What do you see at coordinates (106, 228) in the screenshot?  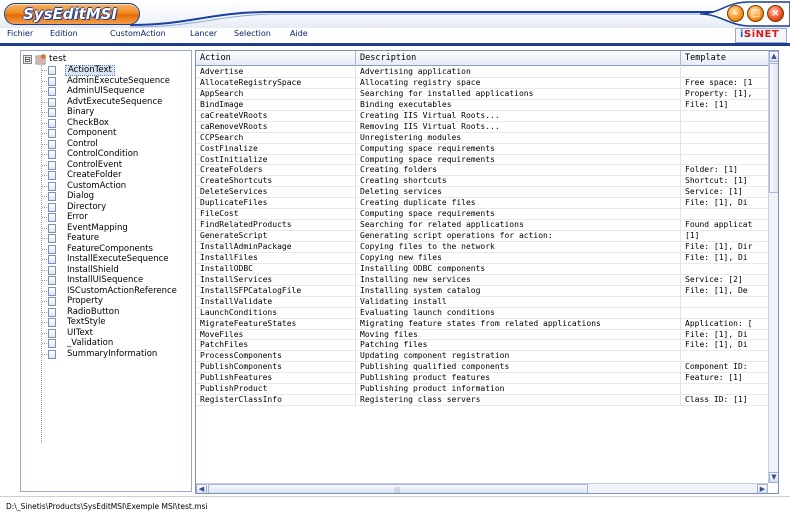 I see `tree-item: EventMapping` at bounding box center [106, 228].